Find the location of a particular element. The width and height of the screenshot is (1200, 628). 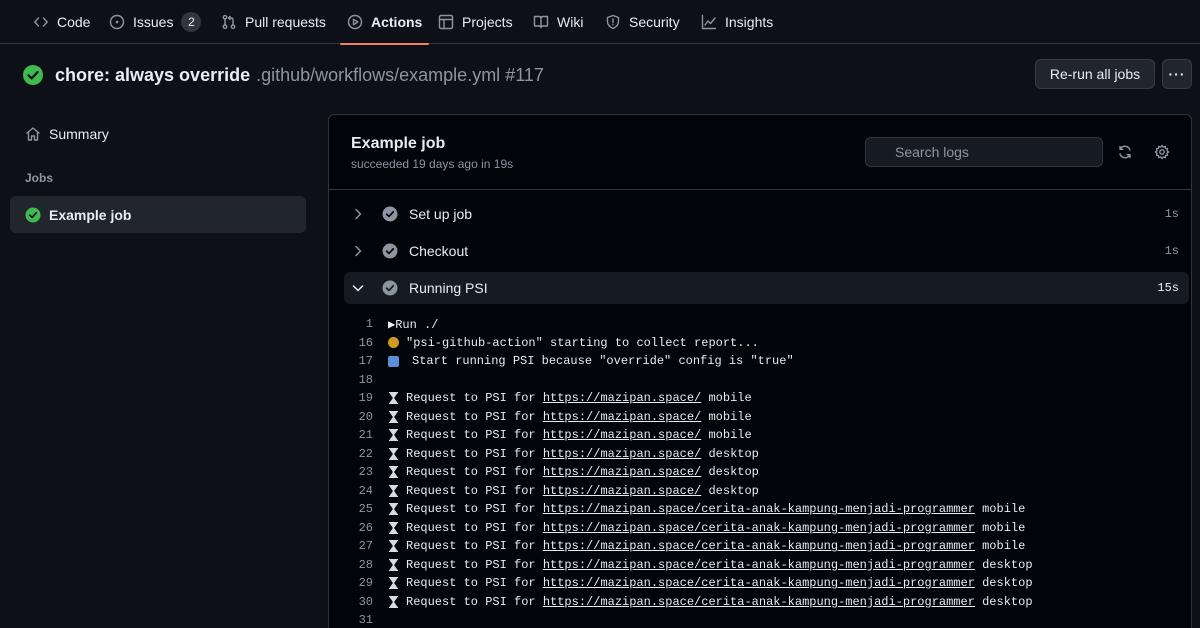

tab-actions: Actions is located at coordinates (384, 22).